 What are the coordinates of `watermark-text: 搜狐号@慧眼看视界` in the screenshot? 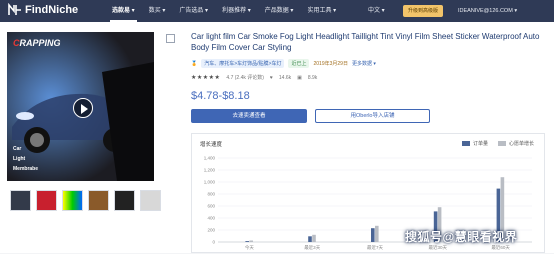 It's located at (461, 237).